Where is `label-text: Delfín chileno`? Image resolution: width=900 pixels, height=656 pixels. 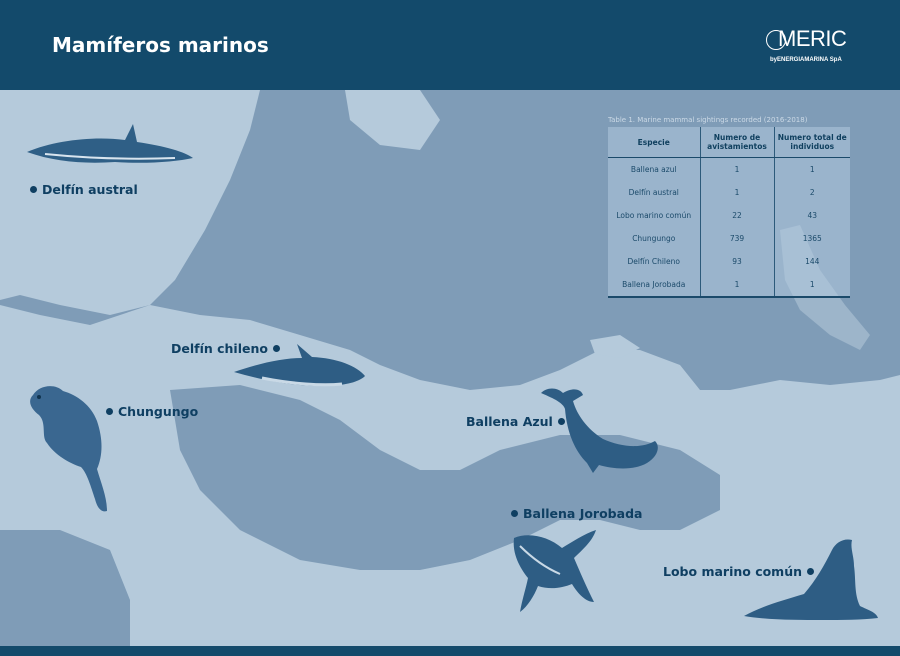
label-text: Delfín chileno is located at coordinates (219, 348).